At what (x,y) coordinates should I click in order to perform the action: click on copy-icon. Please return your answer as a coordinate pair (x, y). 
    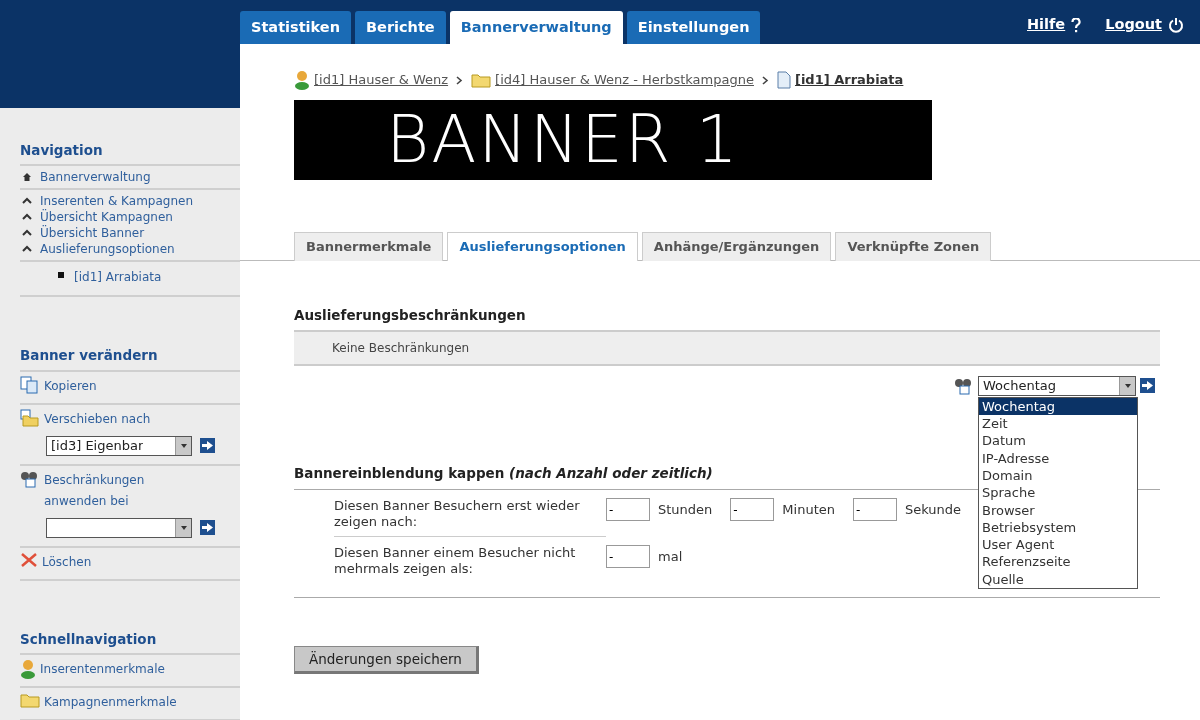
    Looking at the image, I should click on (30, 384).